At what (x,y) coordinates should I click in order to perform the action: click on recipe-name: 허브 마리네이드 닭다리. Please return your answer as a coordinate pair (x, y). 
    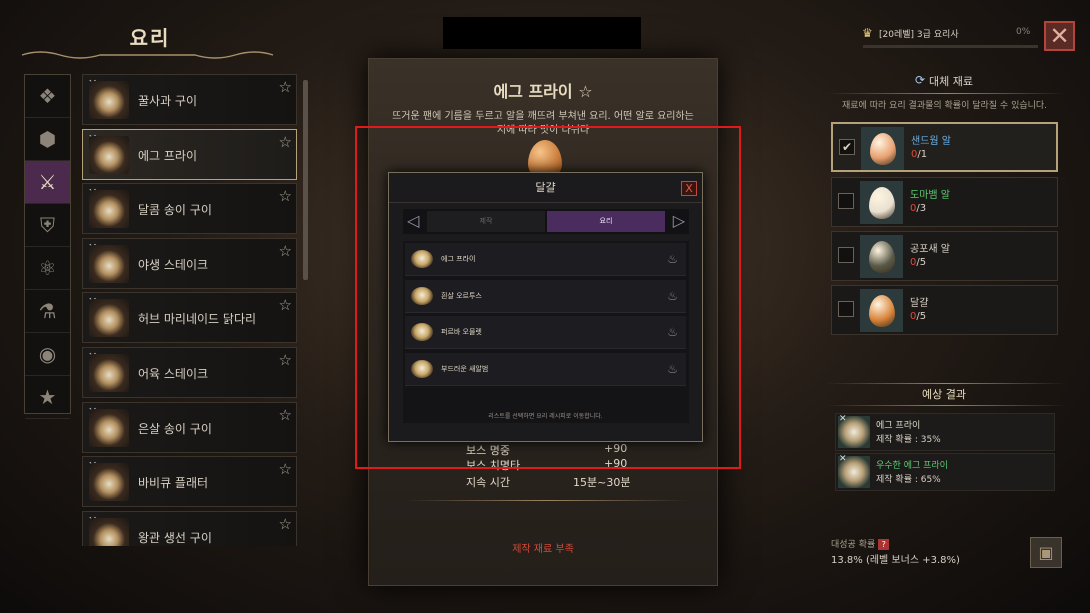
    Looking at the image, I should click on (197, 319).